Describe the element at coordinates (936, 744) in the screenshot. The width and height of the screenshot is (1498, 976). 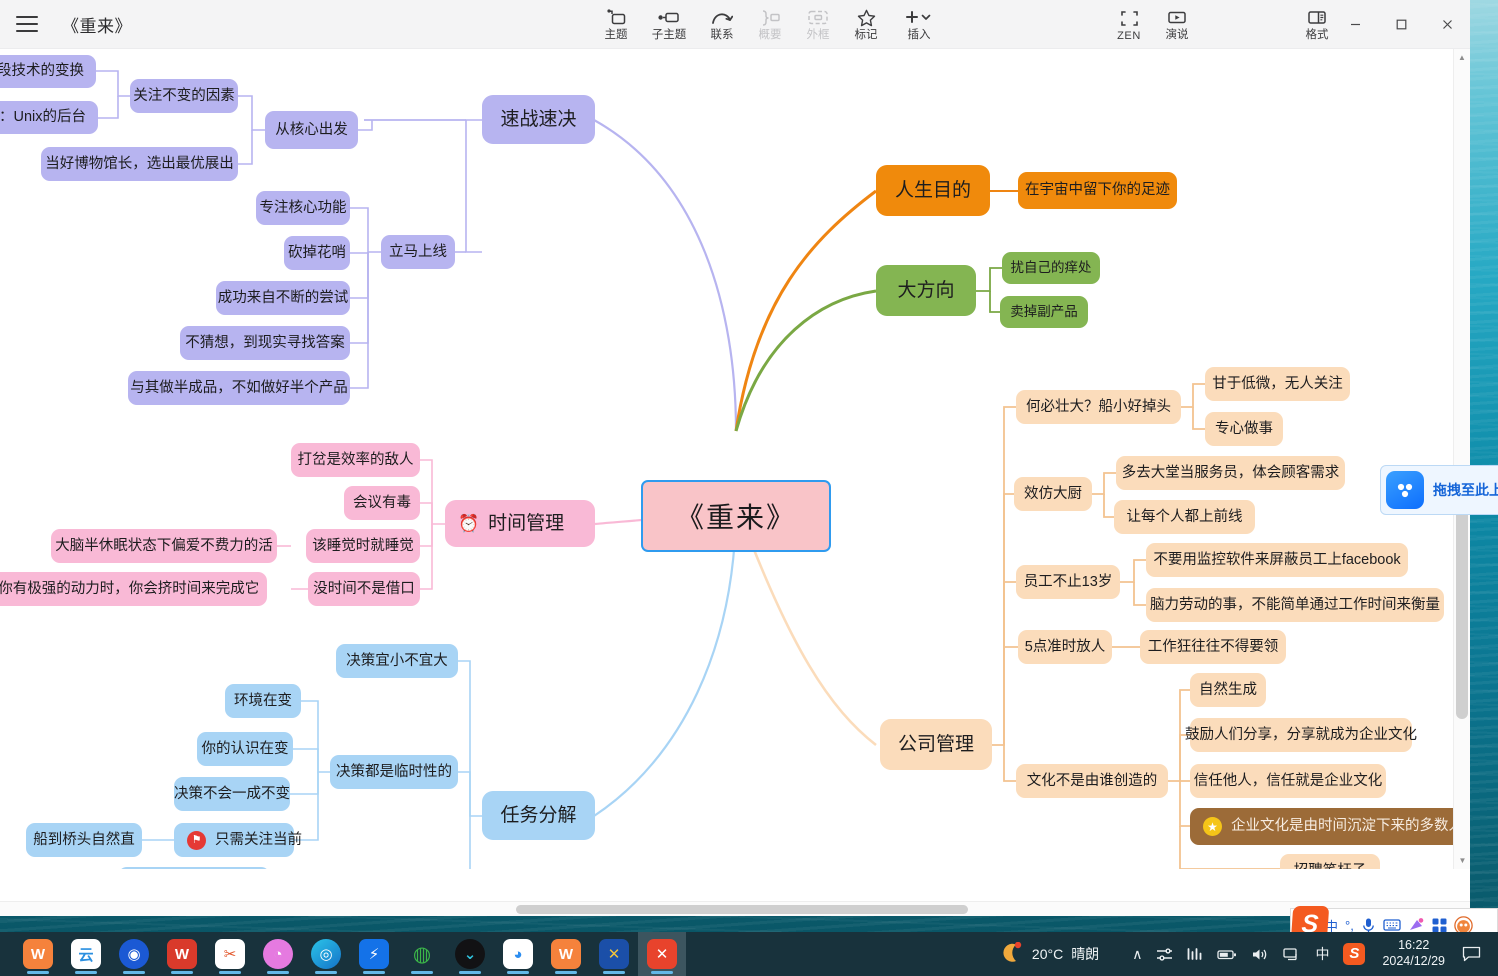
I see `node-gongsi: 公司管理` at that location.